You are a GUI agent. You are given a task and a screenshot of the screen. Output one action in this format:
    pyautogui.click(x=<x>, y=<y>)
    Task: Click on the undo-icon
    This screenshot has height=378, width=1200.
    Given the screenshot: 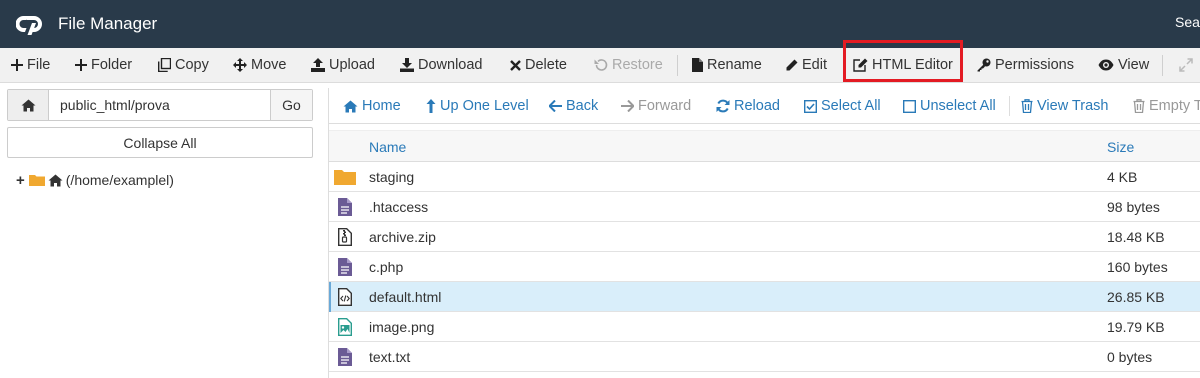 What is the action you would take?
    pyautogui.click(x=601, y=65)
    